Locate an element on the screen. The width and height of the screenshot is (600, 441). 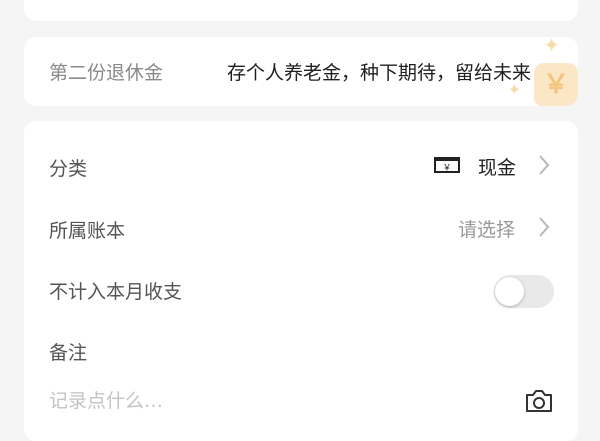
note-label: 备注 is located at coordinates (68, 353).